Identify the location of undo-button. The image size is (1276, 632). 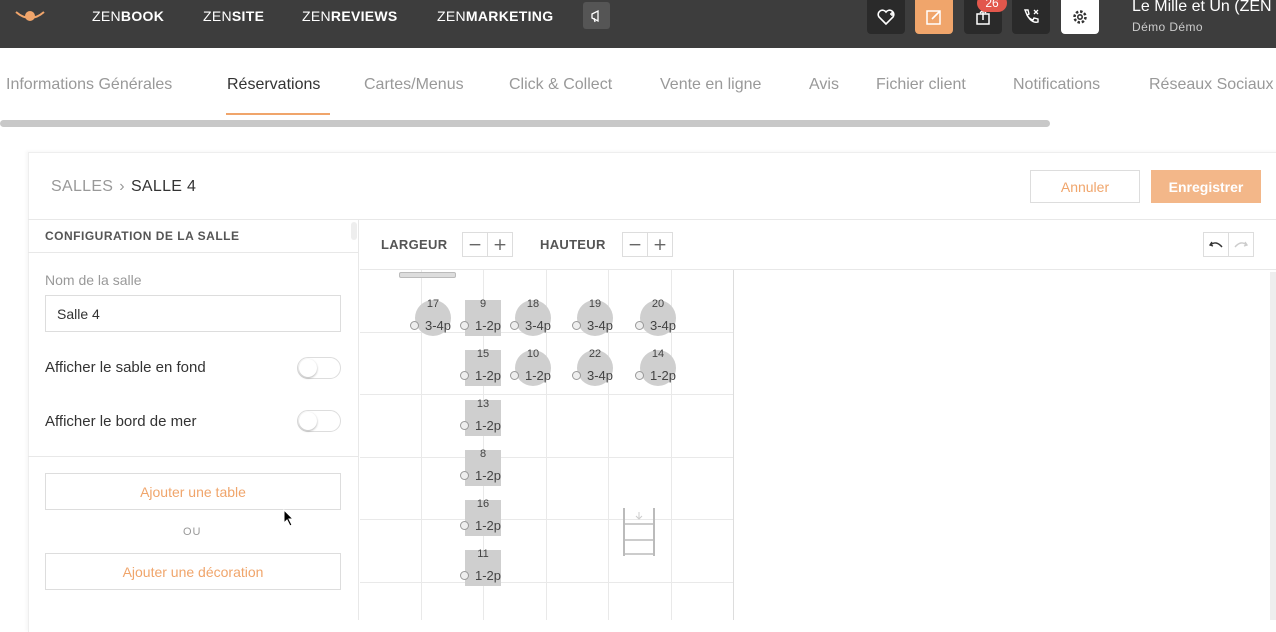
(1216, 244).